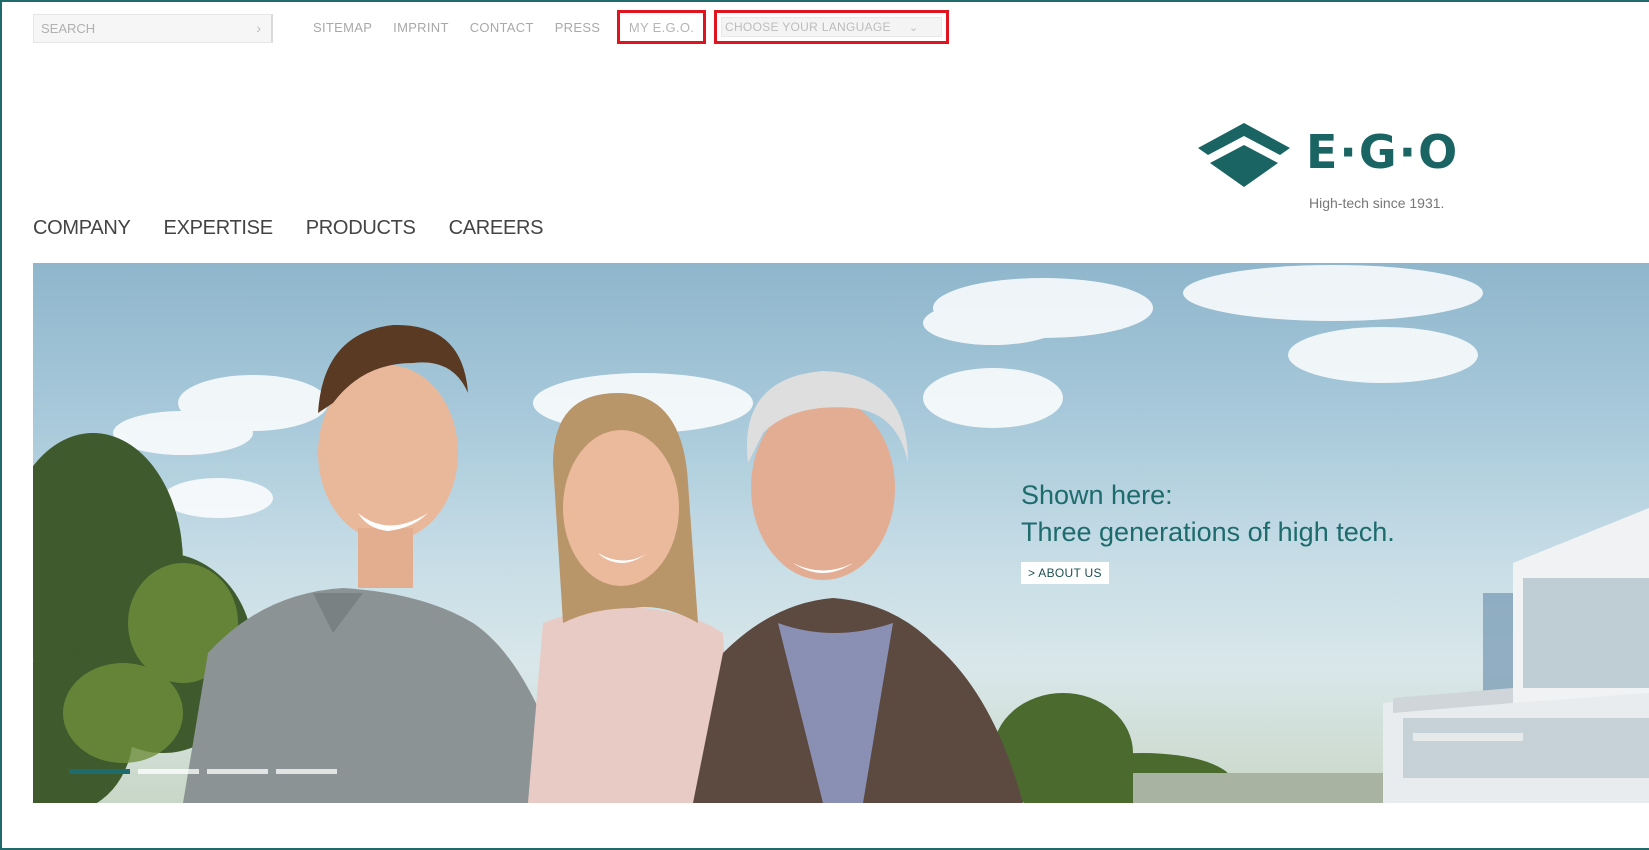  I want to click on contact-link: CONTACT, so click(502, 27).